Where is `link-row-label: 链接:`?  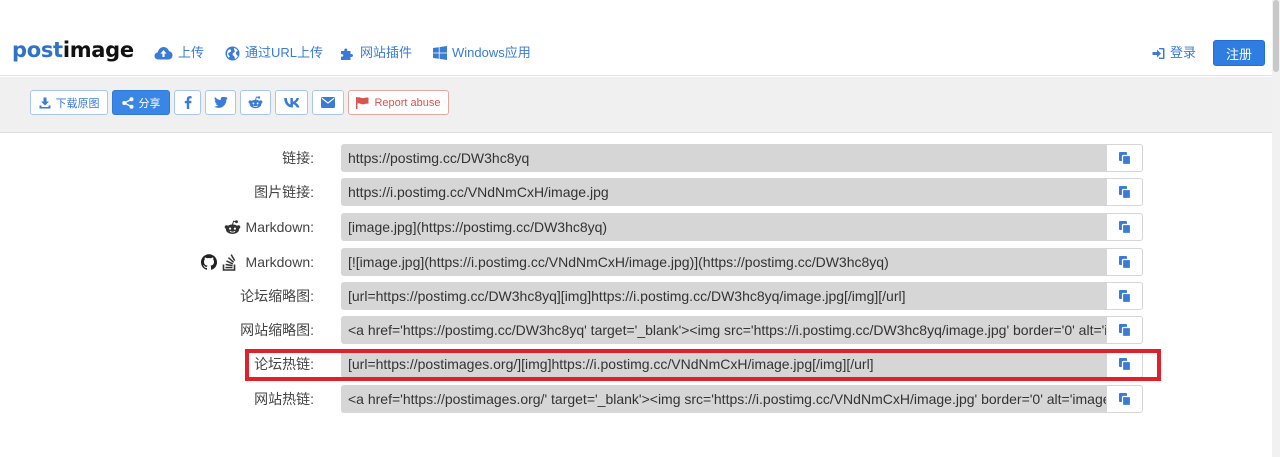
link-row-label: 链接: is located at coordinates (298, 158).